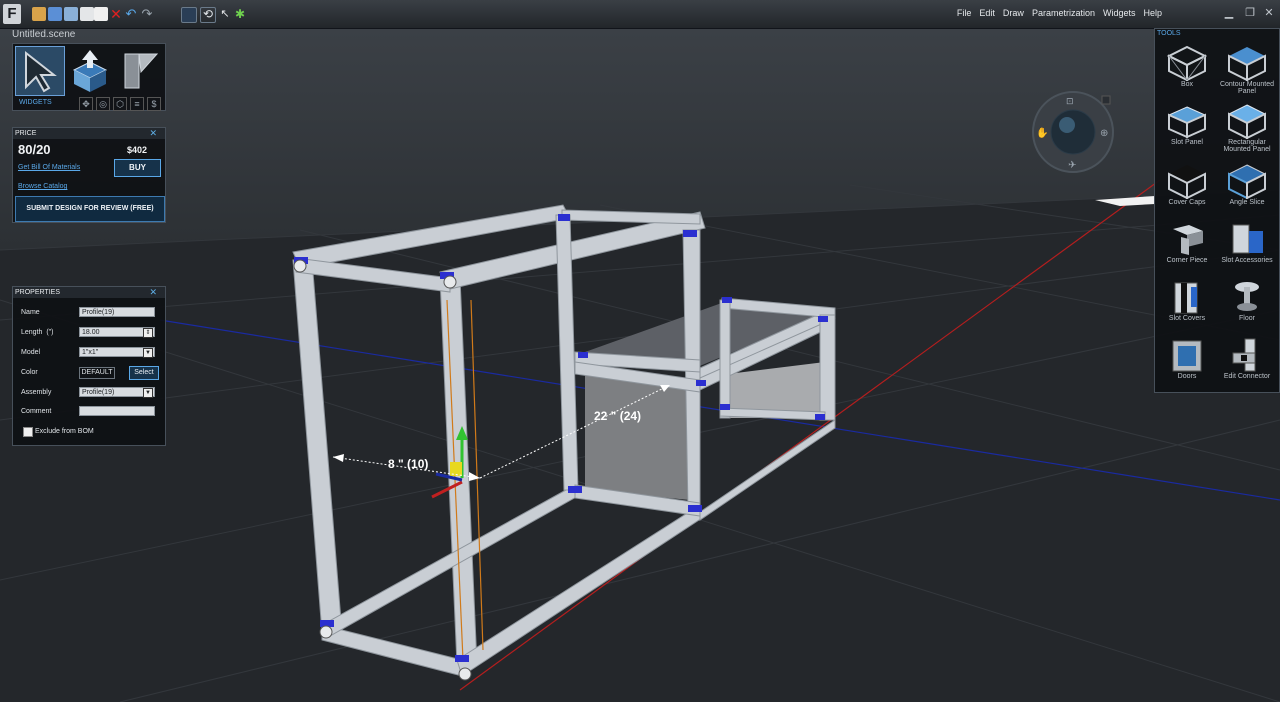 This screenshot has height=702, width=1280. Describe the element at coordinates (1247, 146) in the screenshot. I see `tool-label: Rectangular Mounted Panel` at that location.